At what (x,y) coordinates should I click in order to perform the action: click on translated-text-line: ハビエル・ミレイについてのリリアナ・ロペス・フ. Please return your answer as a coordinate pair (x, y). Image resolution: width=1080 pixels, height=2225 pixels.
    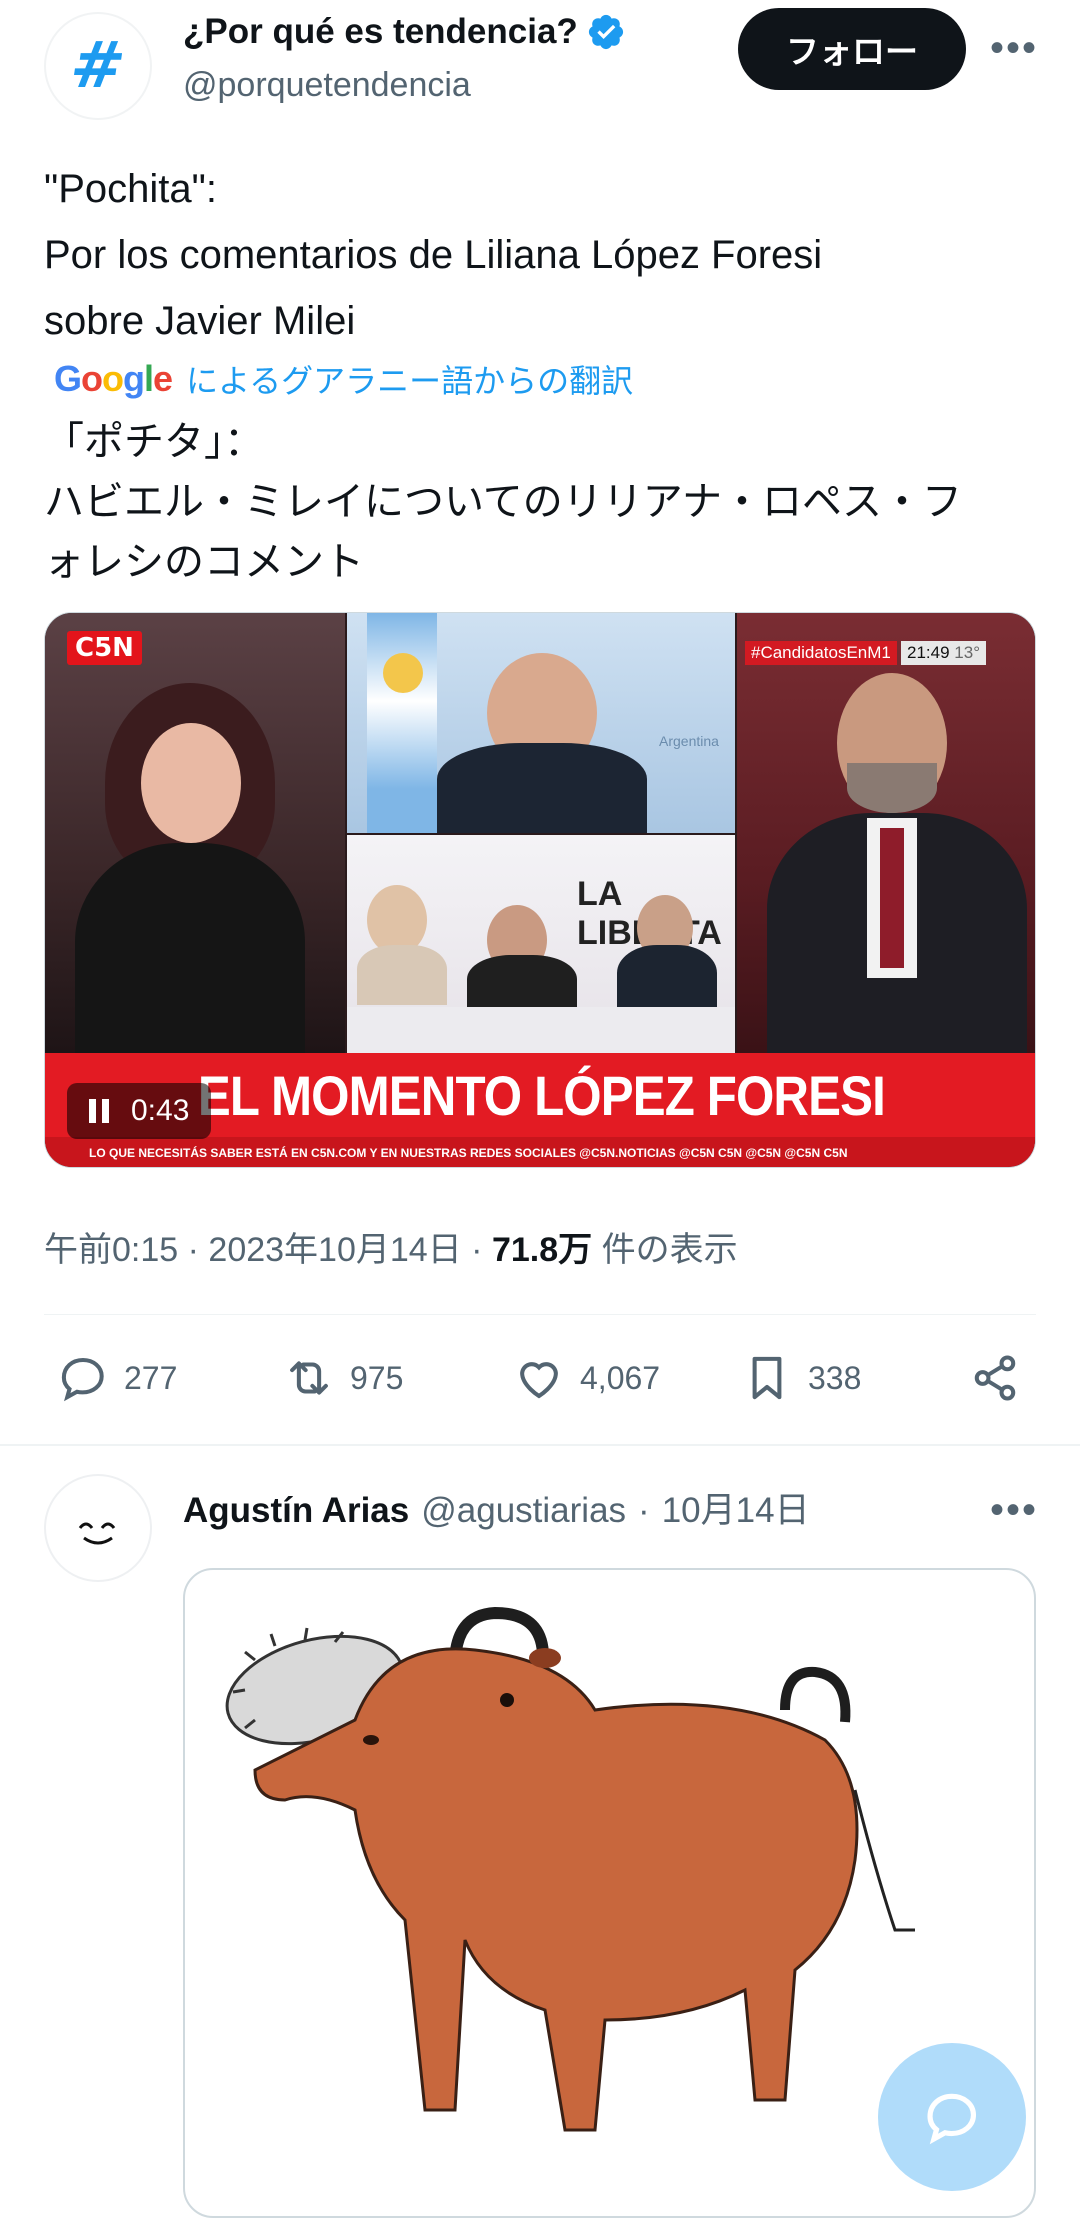
    Looking at the image, I should click on (503, 502).